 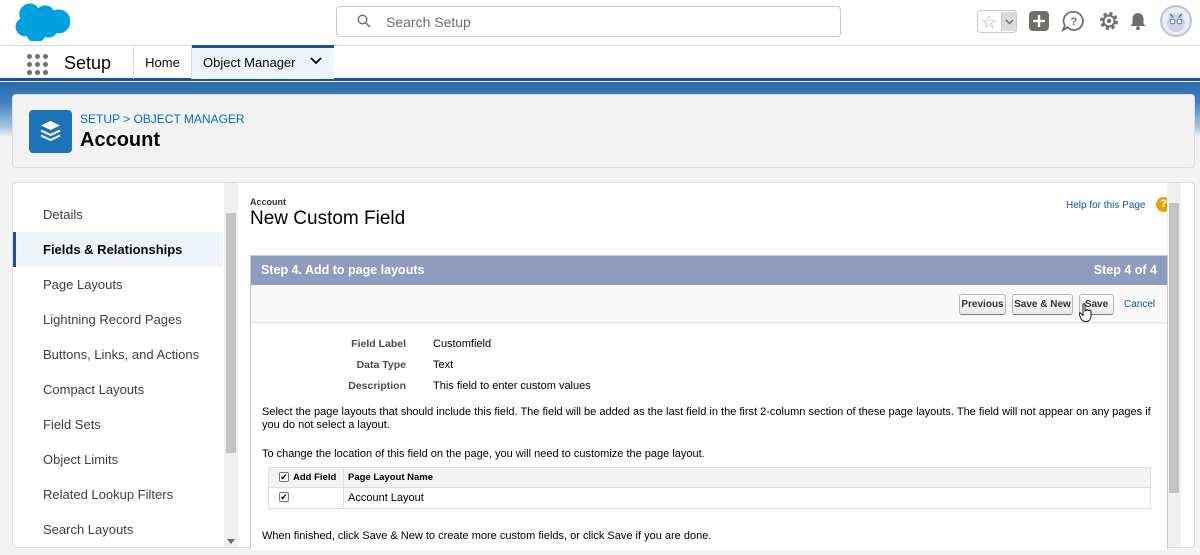 I want to click on user-avatar, so click(x=1176, y=21).